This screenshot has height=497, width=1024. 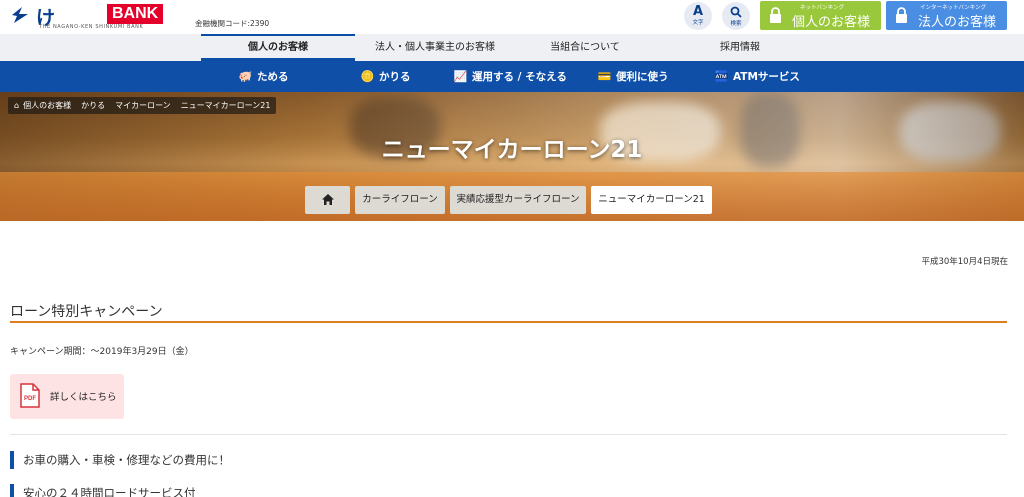 I want to click on card-icon: 💳, so click(x=604, y=76).